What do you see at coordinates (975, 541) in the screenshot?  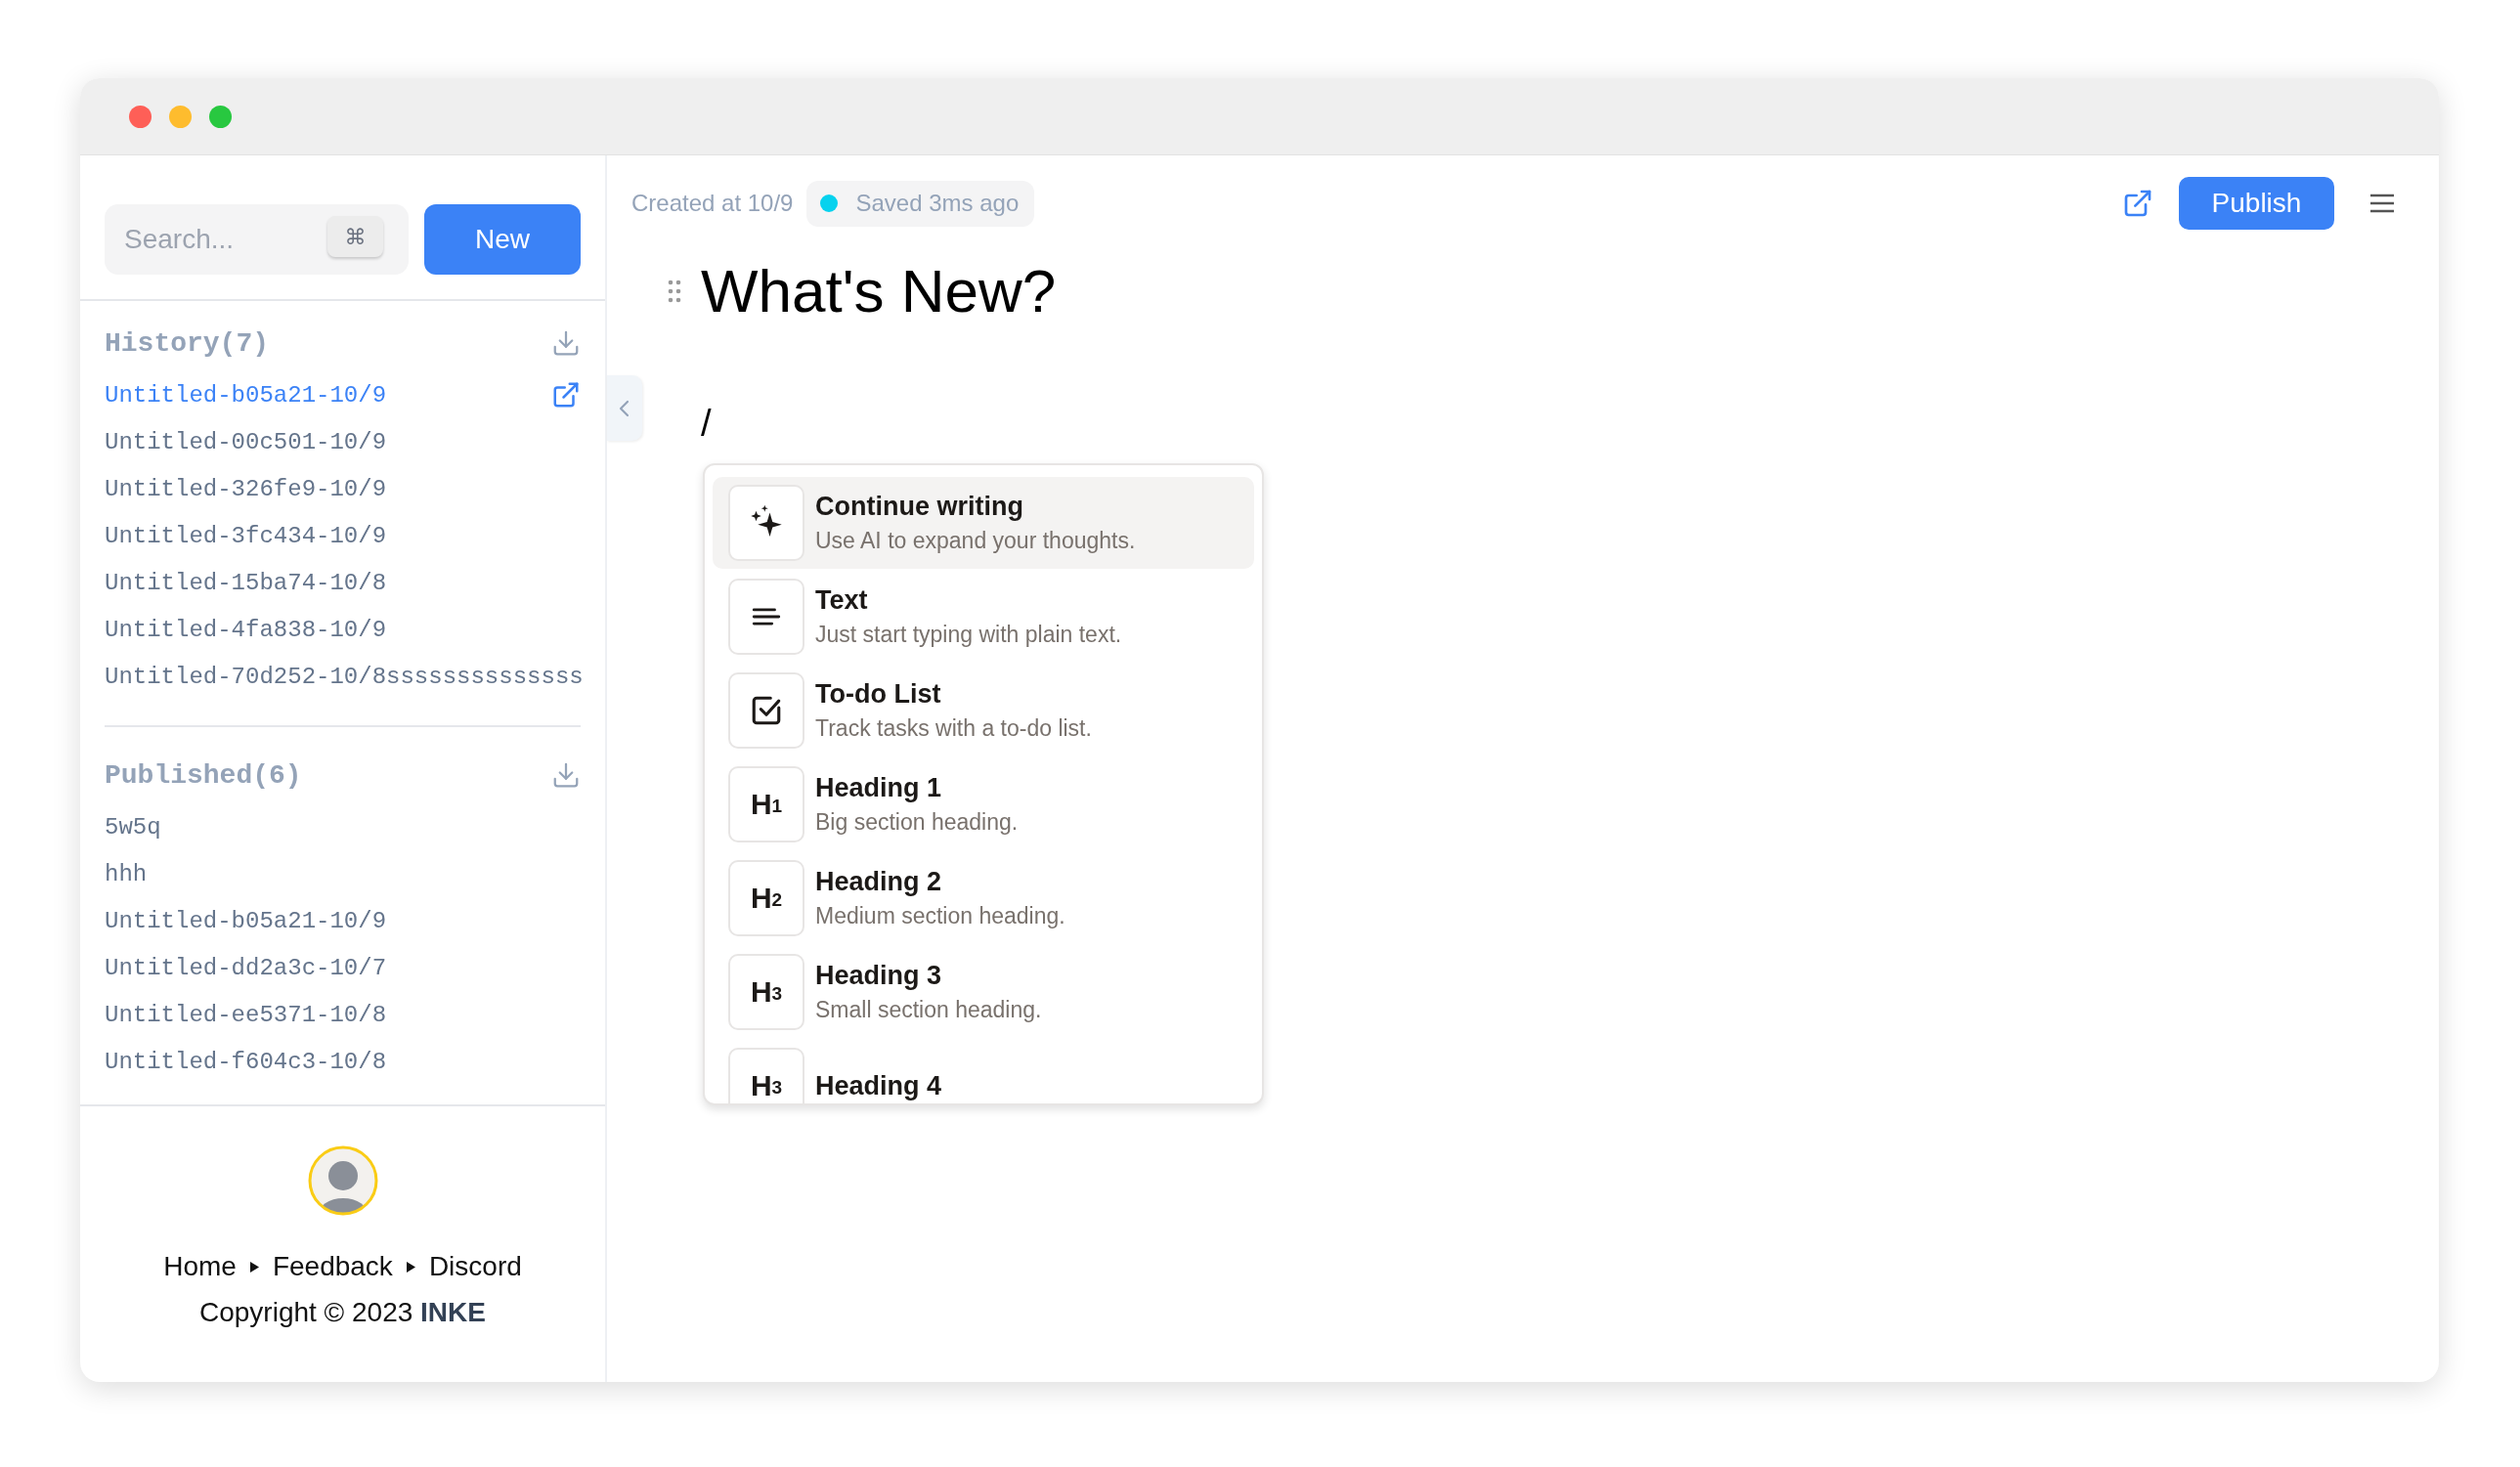 I see `menu-item-description: Use AI to expand your thoughts.` at bounding box center [975, 541].